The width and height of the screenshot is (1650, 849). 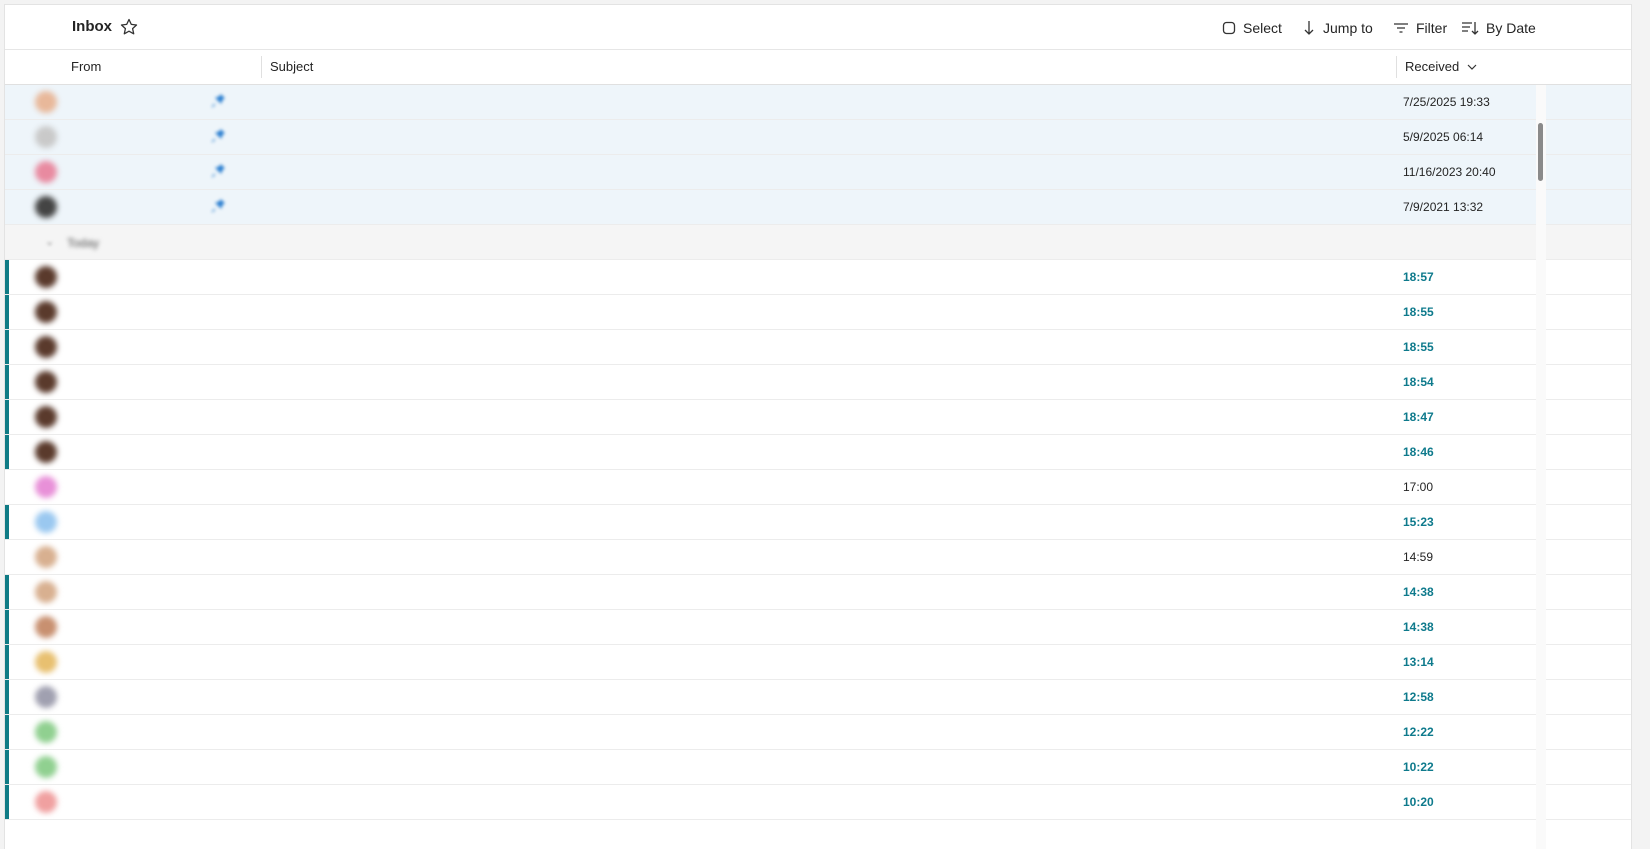 I want to click on favorite-star-icon, so click(x=129, y=27).